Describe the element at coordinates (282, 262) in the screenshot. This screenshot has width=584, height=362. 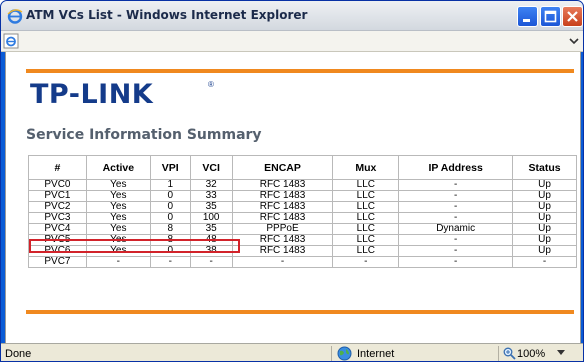
I see `cell-encap: -` at that location.